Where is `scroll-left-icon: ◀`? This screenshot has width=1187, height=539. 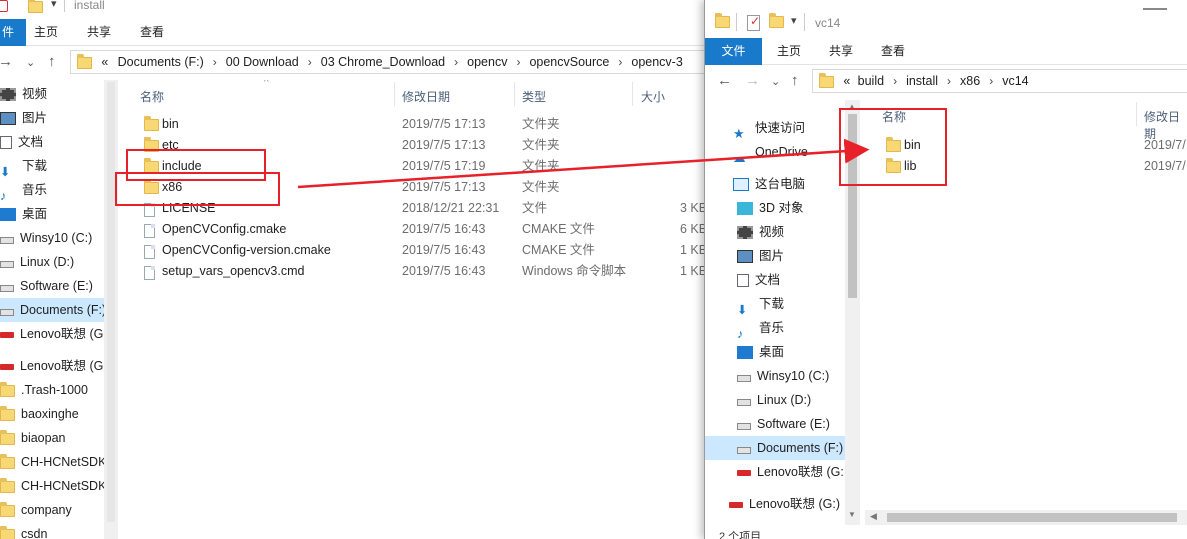
scroll-left-icon: ◀ is located at coordinates (873, 516).